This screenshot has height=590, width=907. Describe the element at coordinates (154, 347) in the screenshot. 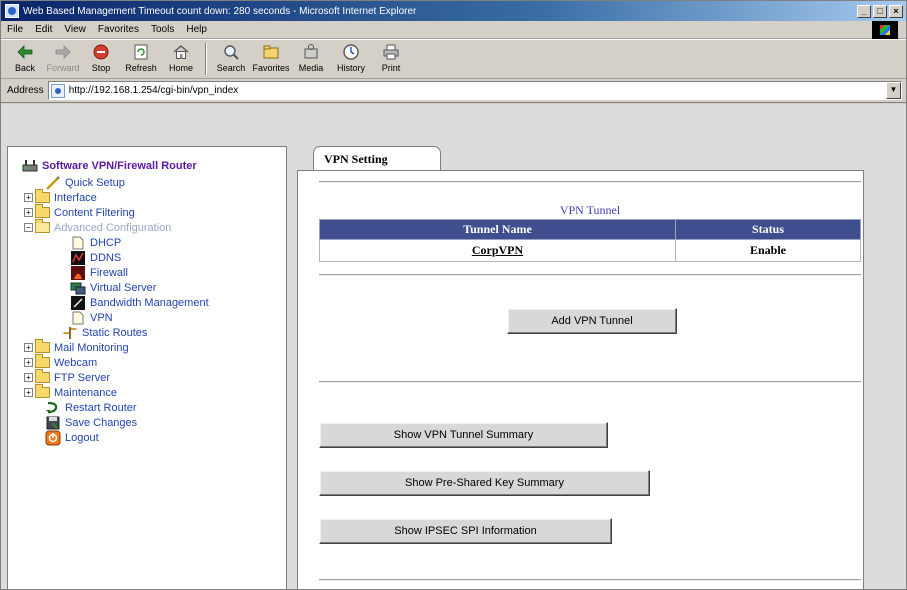

I see `sidebar-item-mail-monitoring: + Mail Monitoring` at that location.